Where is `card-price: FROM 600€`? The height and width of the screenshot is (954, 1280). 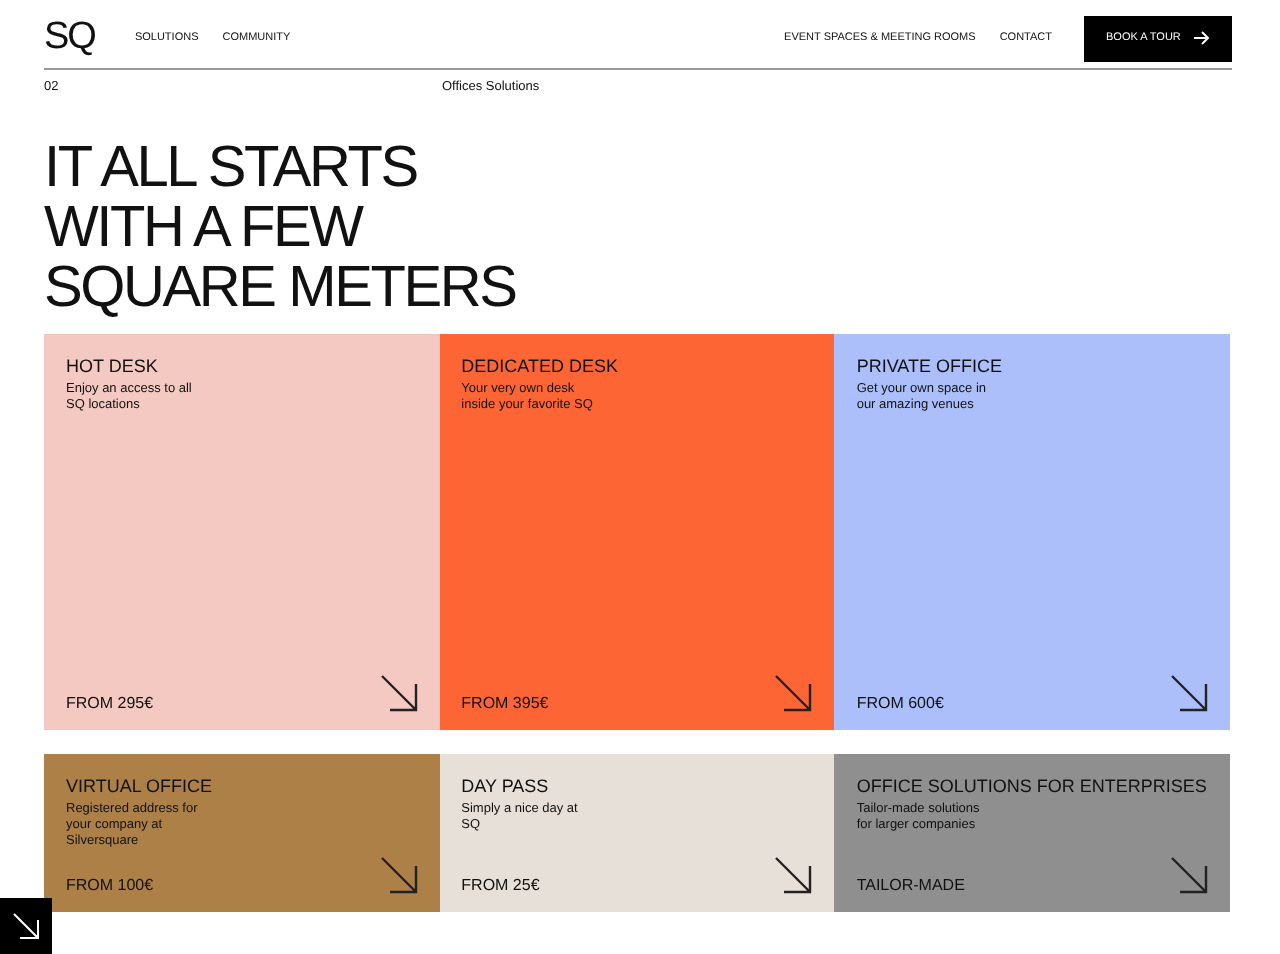 card-price: FROM 600€ is located at coordinates (900, 703).